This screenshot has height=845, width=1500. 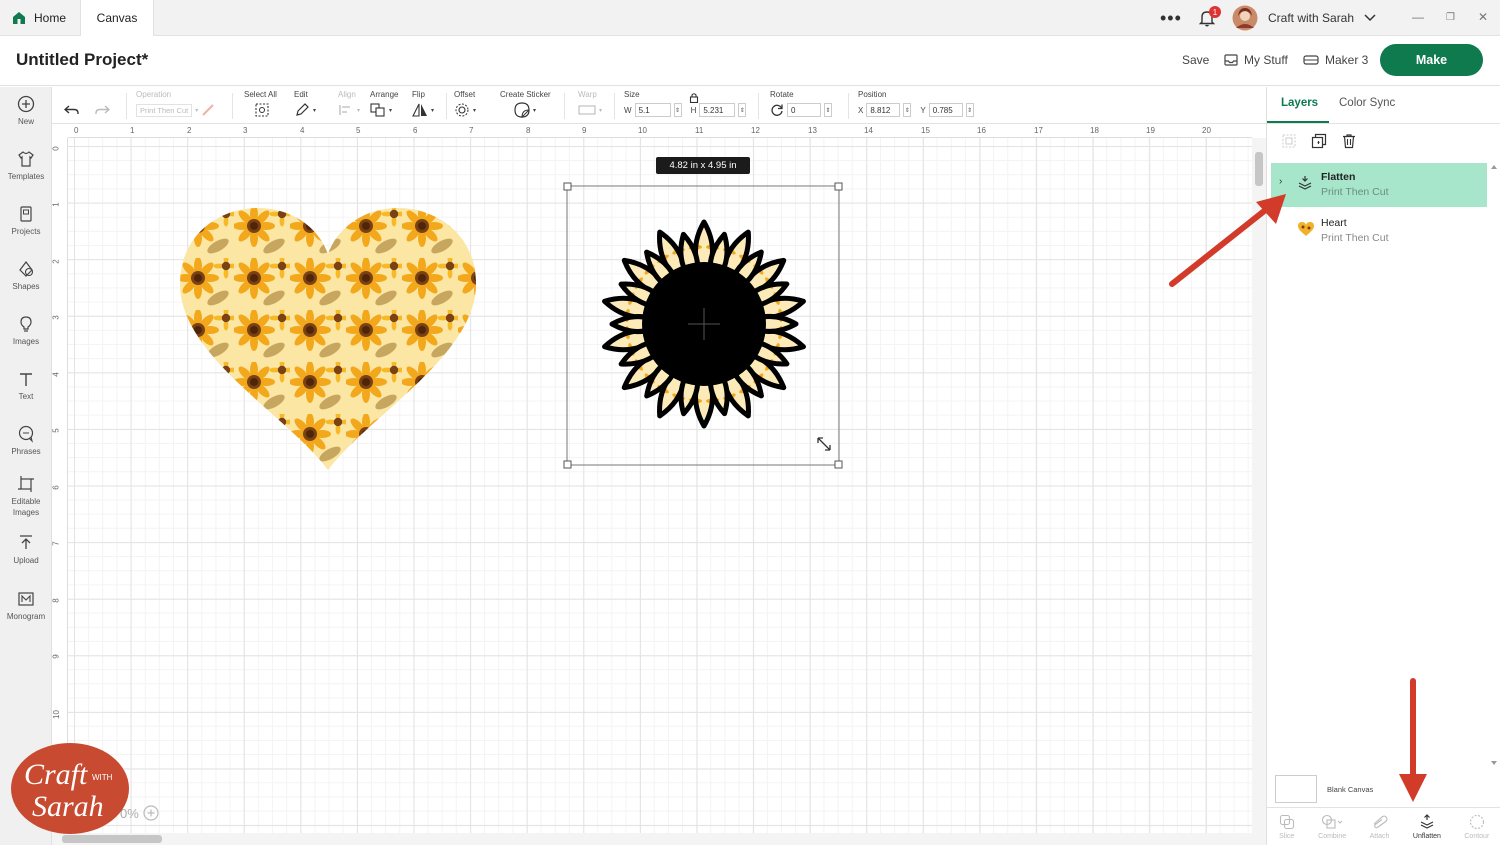 I want to click on select-all-group: Select All, so click(x=260, y=104).